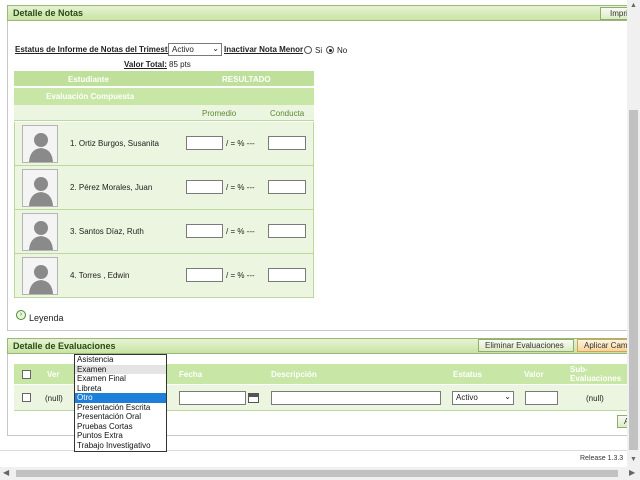 The width and height of the screenshot is (640, 480). Describe the element at coordinates (46, 318) in the screenshot. I see `leyenda-link: Leyenda` at that location.